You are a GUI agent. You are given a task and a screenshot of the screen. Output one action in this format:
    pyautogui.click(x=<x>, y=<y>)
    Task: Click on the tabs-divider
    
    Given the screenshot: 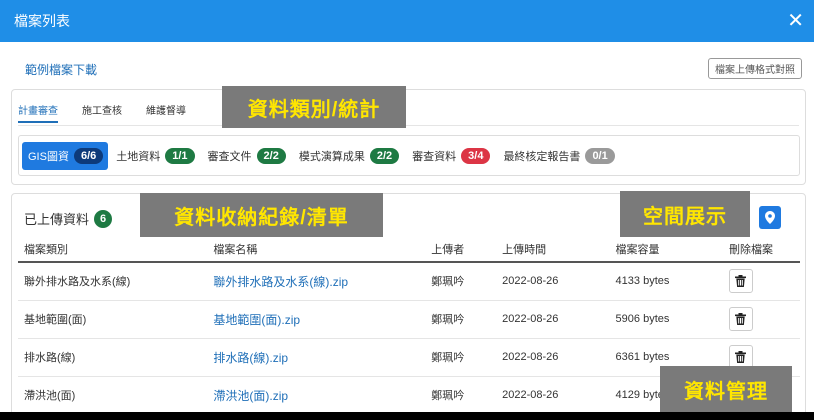 What is the action you would take?
    pyautogui.click(x=408, y=125)
    